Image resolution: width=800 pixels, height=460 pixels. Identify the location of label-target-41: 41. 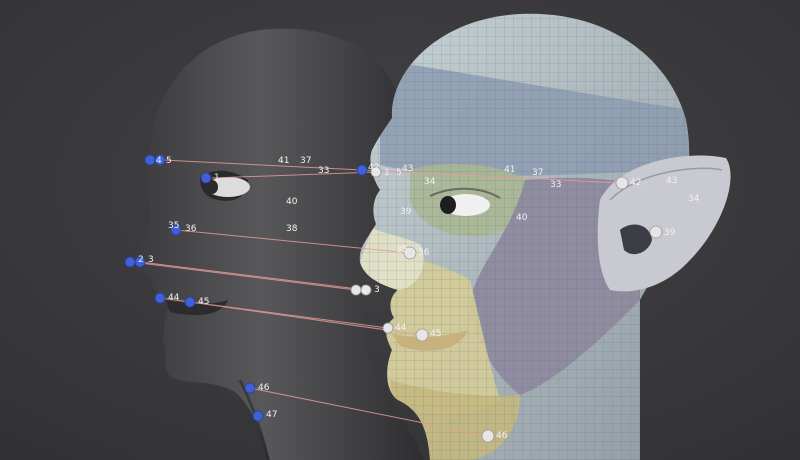
(509, 170).